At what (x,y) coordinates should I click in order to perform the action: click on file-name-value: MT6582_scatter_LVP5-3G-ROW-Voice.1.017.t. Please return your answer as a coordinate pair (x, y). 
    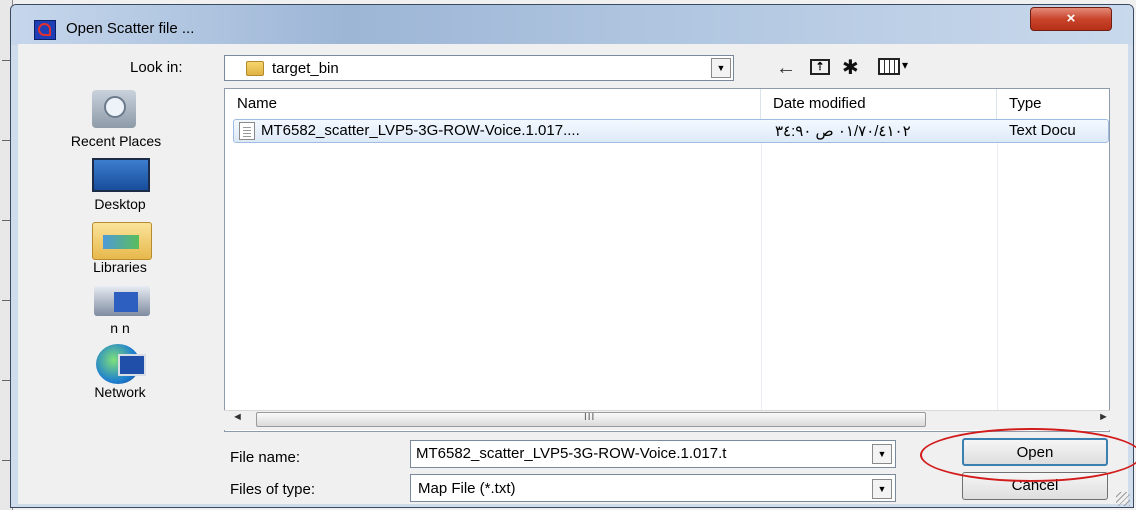
    Looking at the image, I should click on (643, 453).